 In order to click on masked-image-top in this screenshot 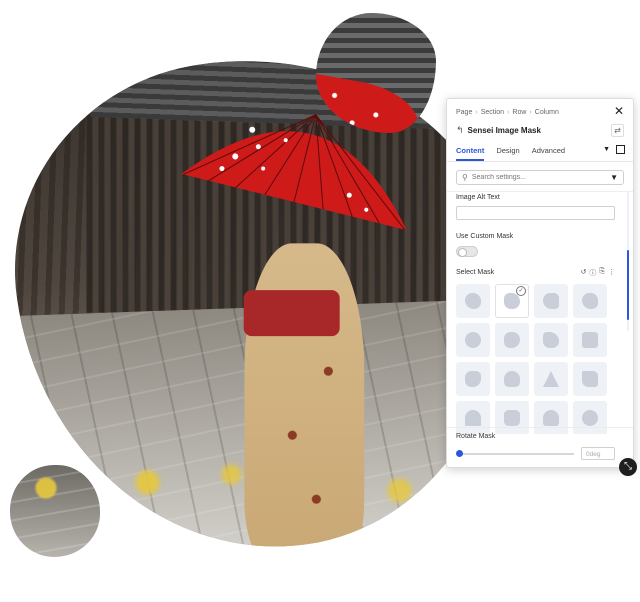, I will do `click(376, 73)`.